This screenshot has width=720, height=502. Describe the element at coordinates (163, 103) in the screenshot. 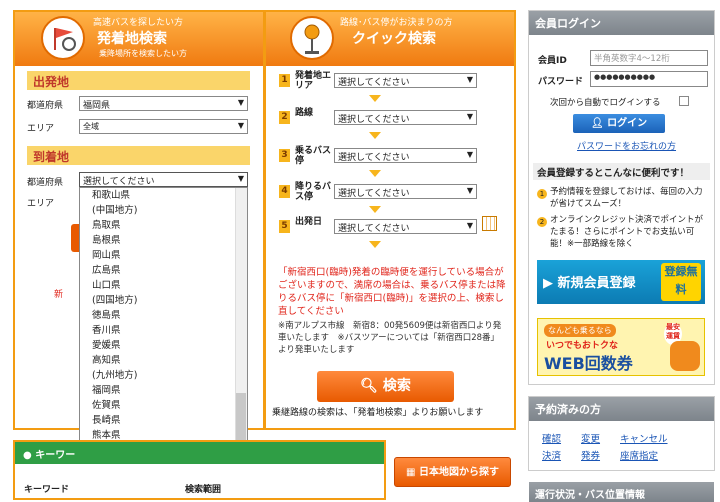

I see `origin-pref-select: 福岡県 ▼` at that location.